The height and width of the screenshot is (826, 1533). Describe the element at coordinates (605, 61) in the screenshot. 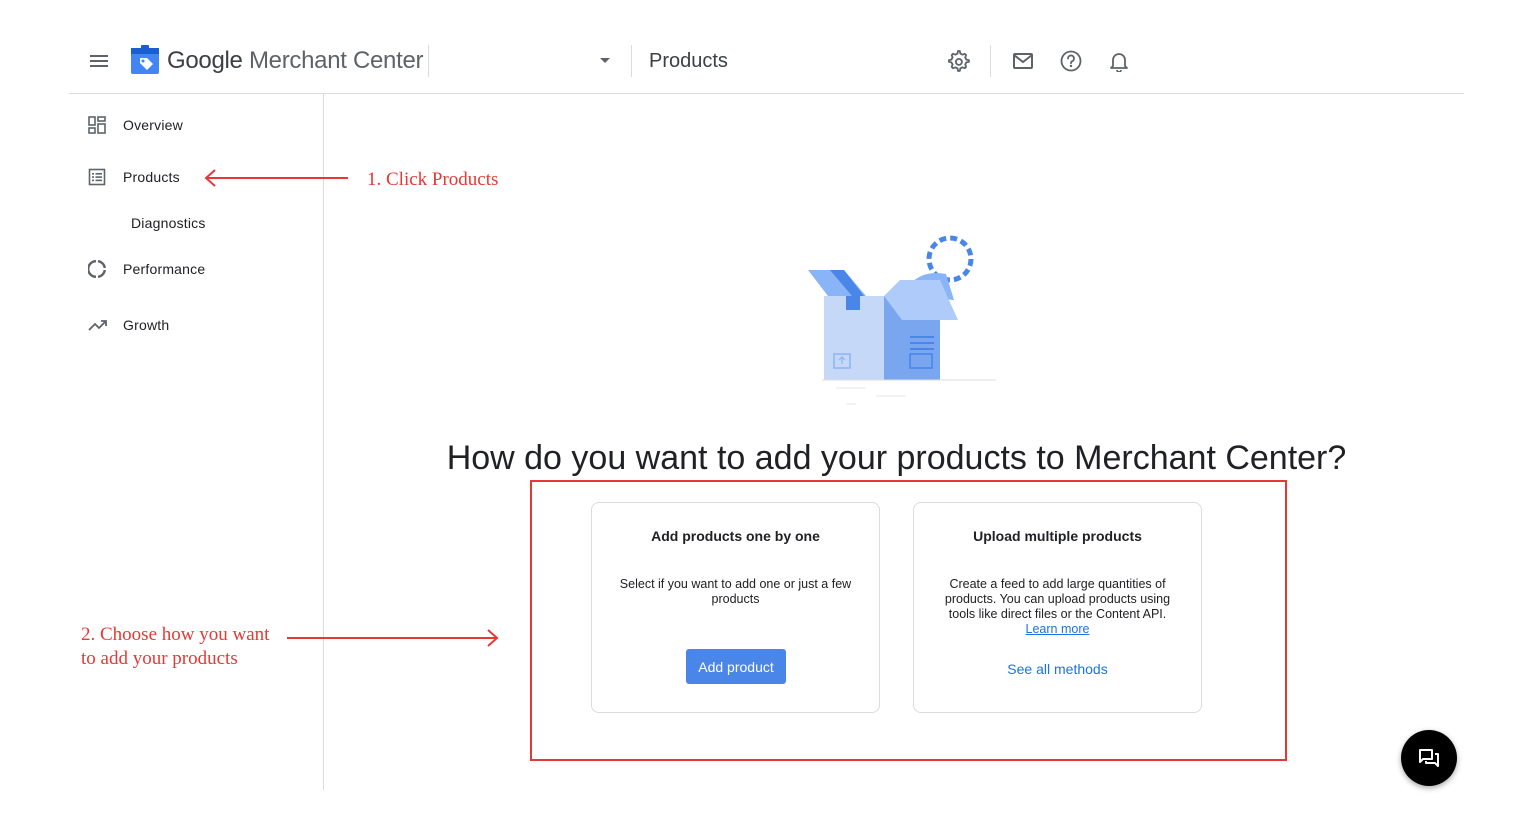

I see `dropdown-arrow-icon` at that location.